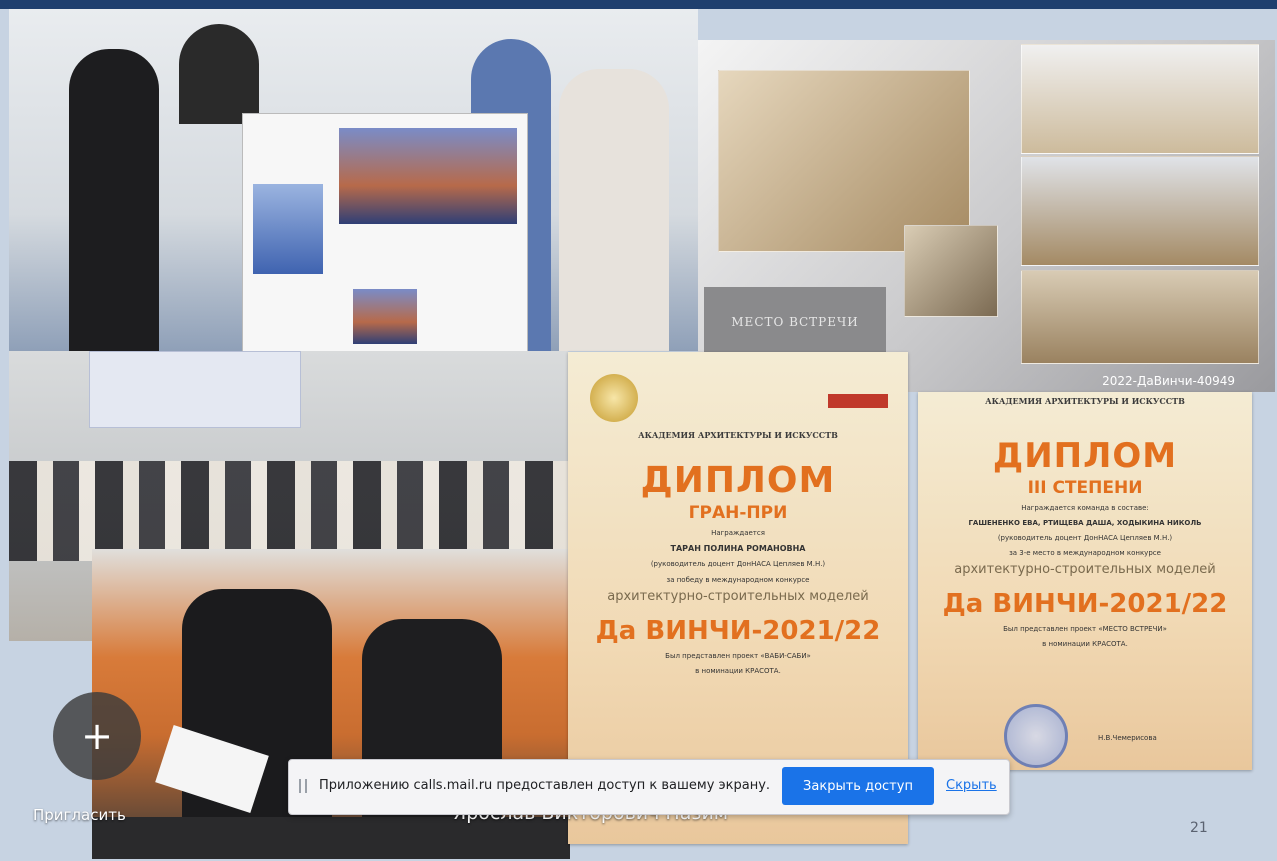  Describe the element at coordinates (738, 655) in the screenshot. I see `diploma-project: Был представлен проект «ВАБИ-САБИ»` at that location.